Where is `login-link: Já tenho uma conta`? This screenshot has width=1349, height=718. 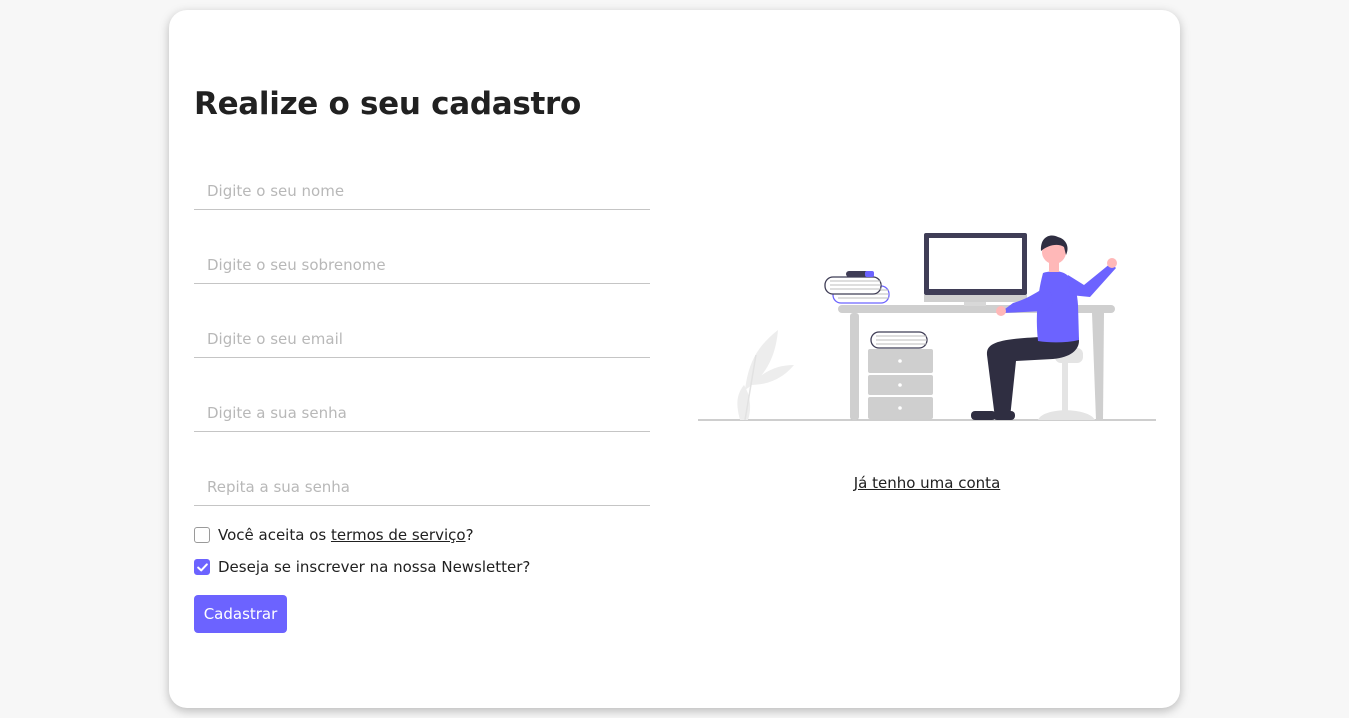 login-link: Já tenho uma conta is located at coordinates (927, 483).